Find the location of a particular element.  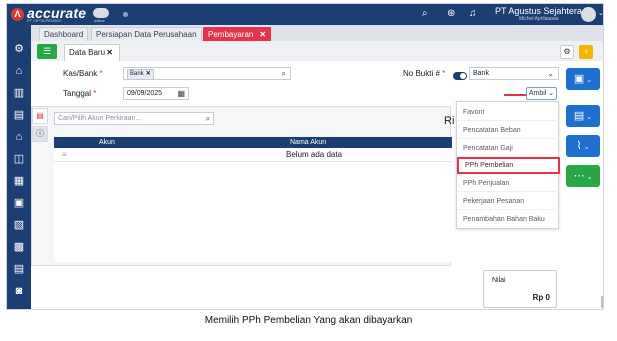

sales-icon: ▤ is located at coordinates (19, 115).